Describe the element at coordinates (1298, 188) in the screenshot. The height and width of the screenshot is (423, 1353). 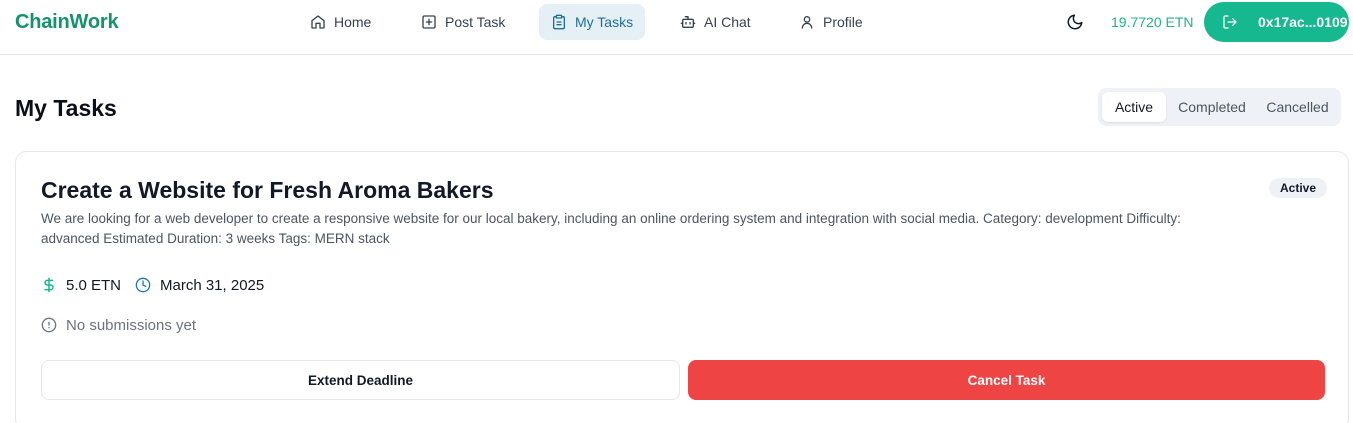
I see `status-badge: Active` at that location.